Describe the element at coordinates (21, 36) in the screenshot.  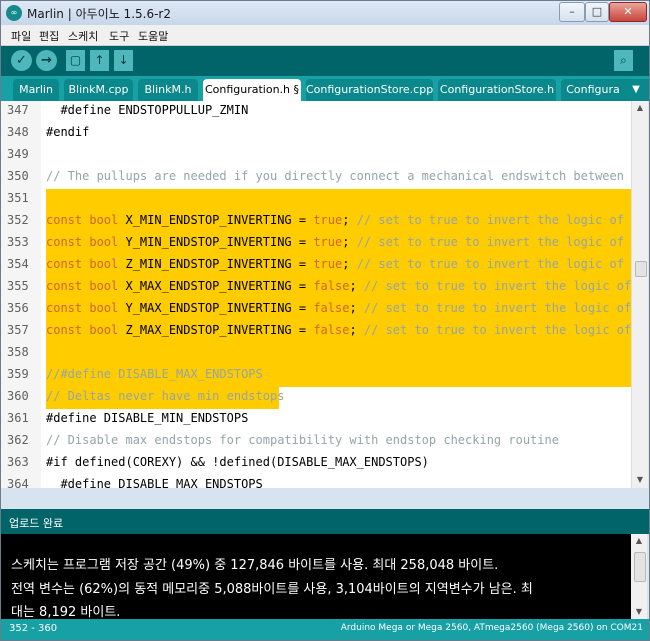
I see `menu-file: 파일` at that location.